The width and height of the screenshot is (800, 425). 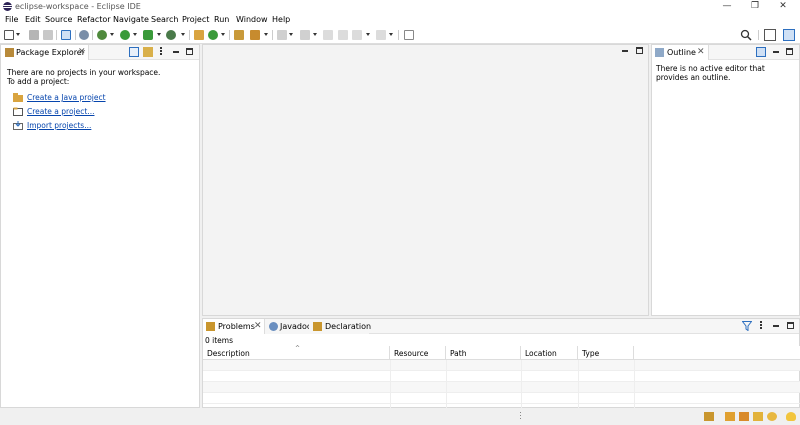 I want to click on window-title: eclipse-workspace - Eclipse IDE, so click(x=78, y=6).